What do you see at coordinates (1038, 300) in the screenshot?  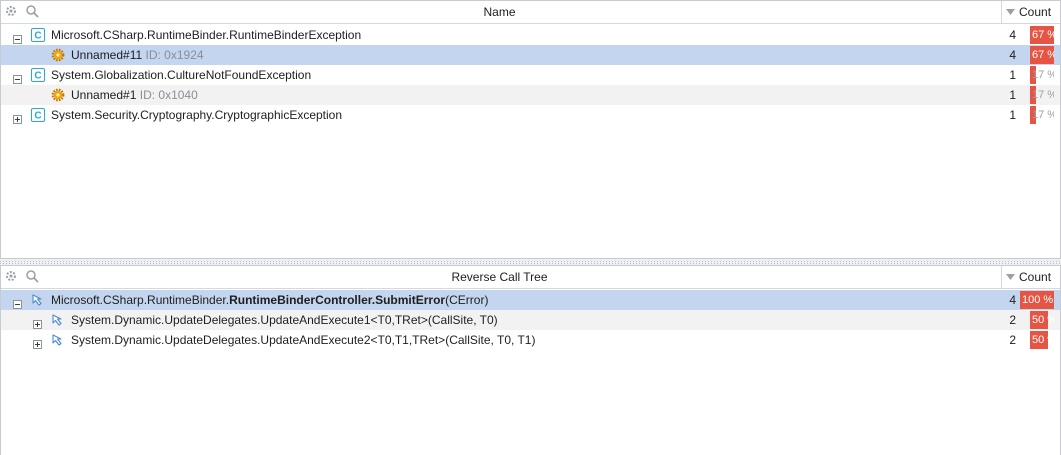 I see `percent-label: 100 %` at bounding box center [1038, 300].